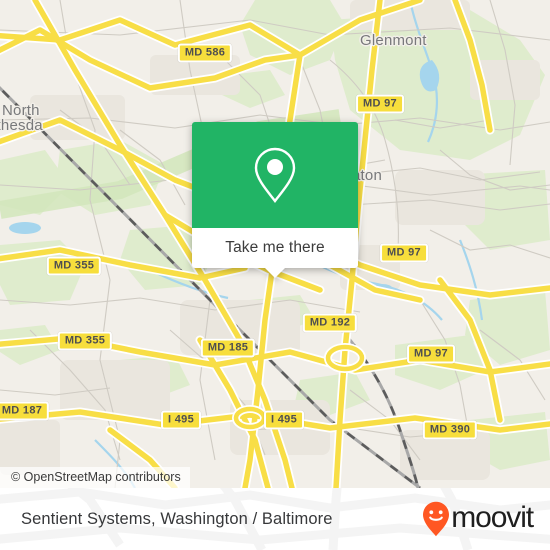 The width and height of the screenshot is (550, 550). What do you see at coordinates (492, 517) in the screenshot?
I see `moovit-wordmark: moovit` at bounding box center [492, 517].